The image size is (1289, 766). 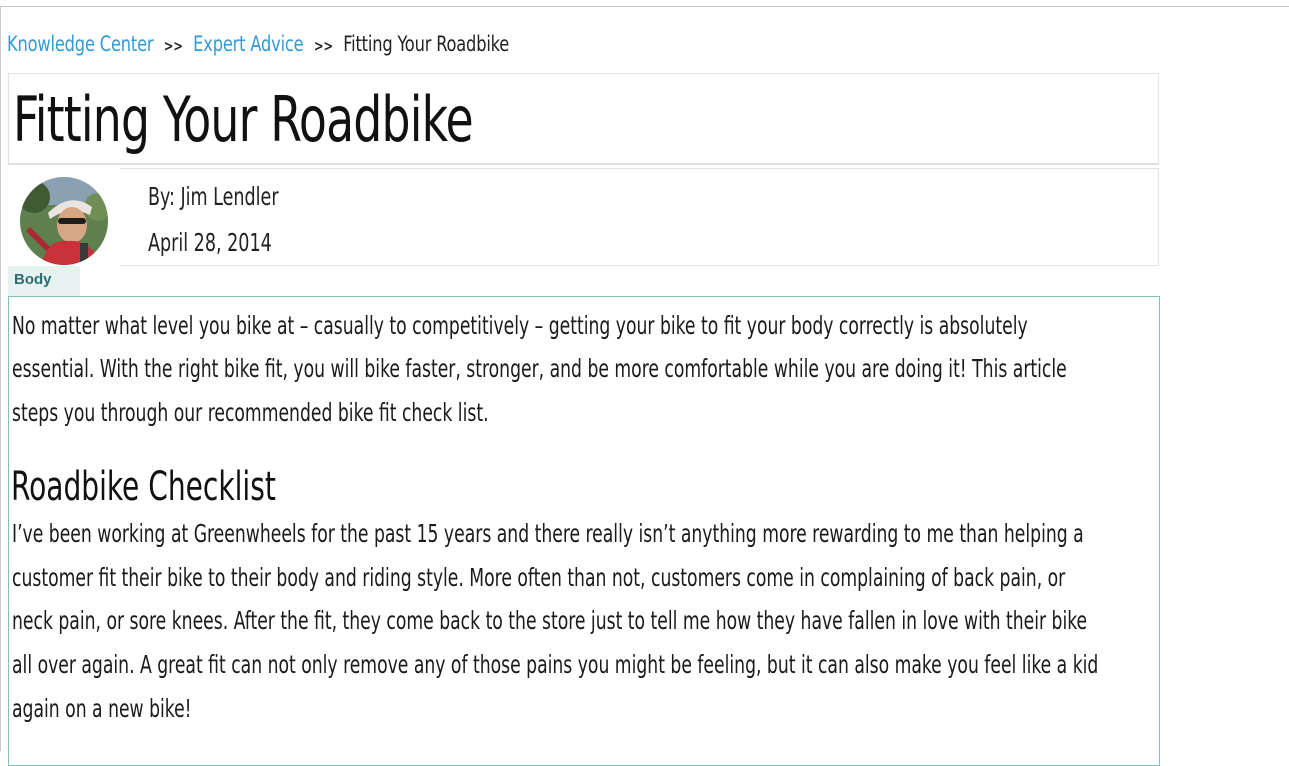 What do you see at coordinates (426, 44) in the screenshot?
I see `breadcrumb-current: Fitting Your Roadbike` at bounding box center [426, 44].